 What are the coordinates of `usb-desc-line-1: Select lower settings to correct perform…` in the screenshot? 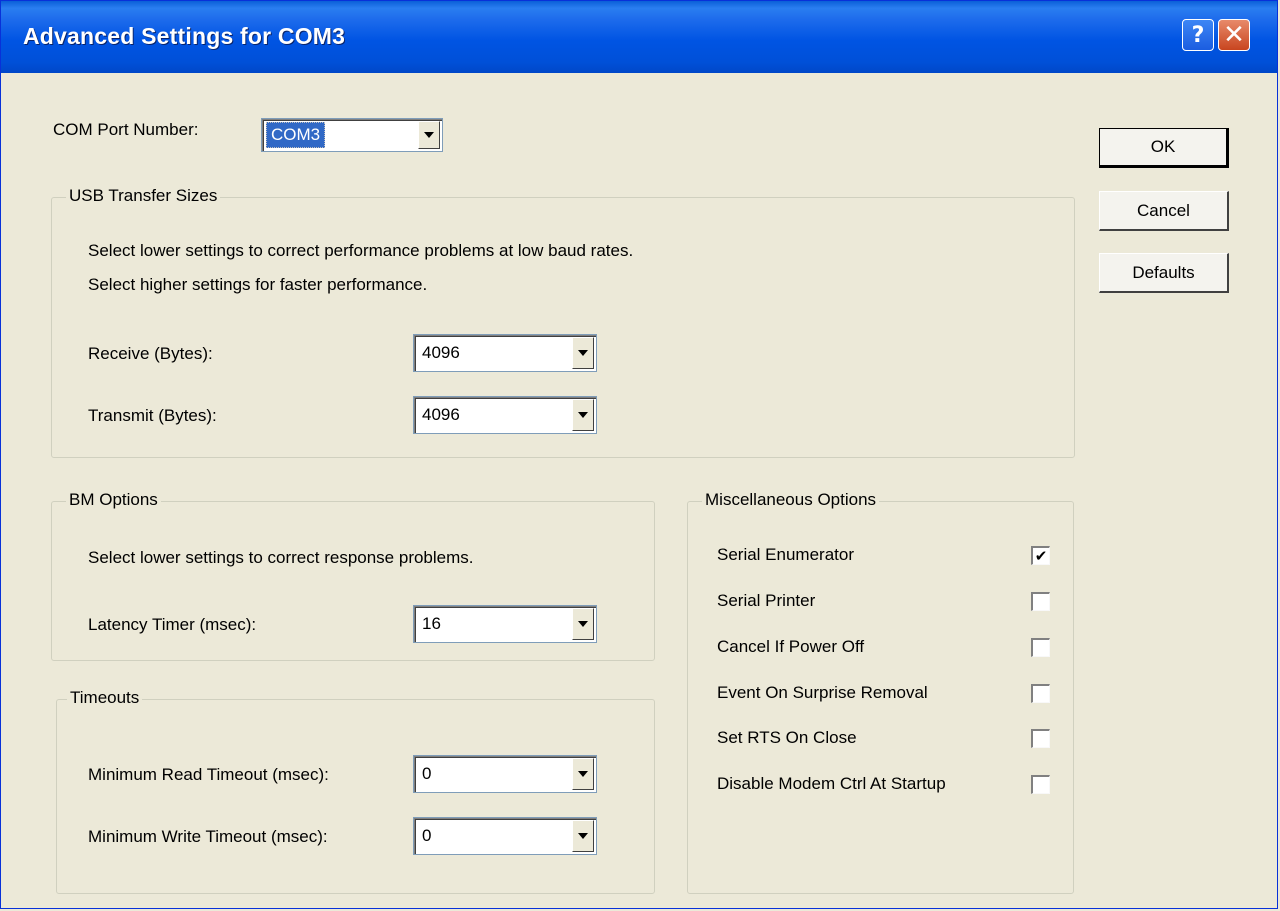 It's located at (361, 250).